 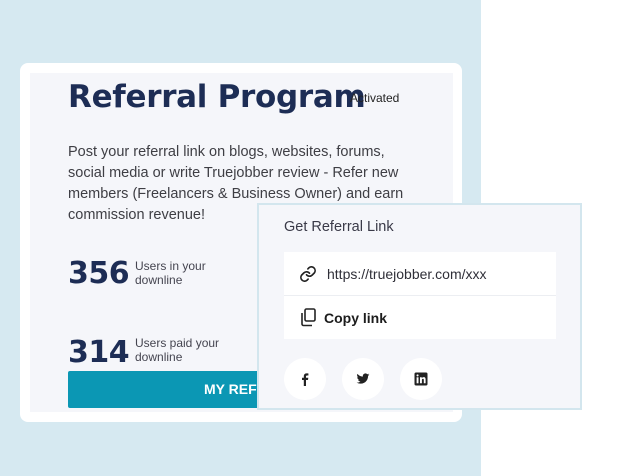 What do you see at coordinates (99, 352) in the screenshot?
I see `paid-users-count: 314` at bounding box center [99, 352].